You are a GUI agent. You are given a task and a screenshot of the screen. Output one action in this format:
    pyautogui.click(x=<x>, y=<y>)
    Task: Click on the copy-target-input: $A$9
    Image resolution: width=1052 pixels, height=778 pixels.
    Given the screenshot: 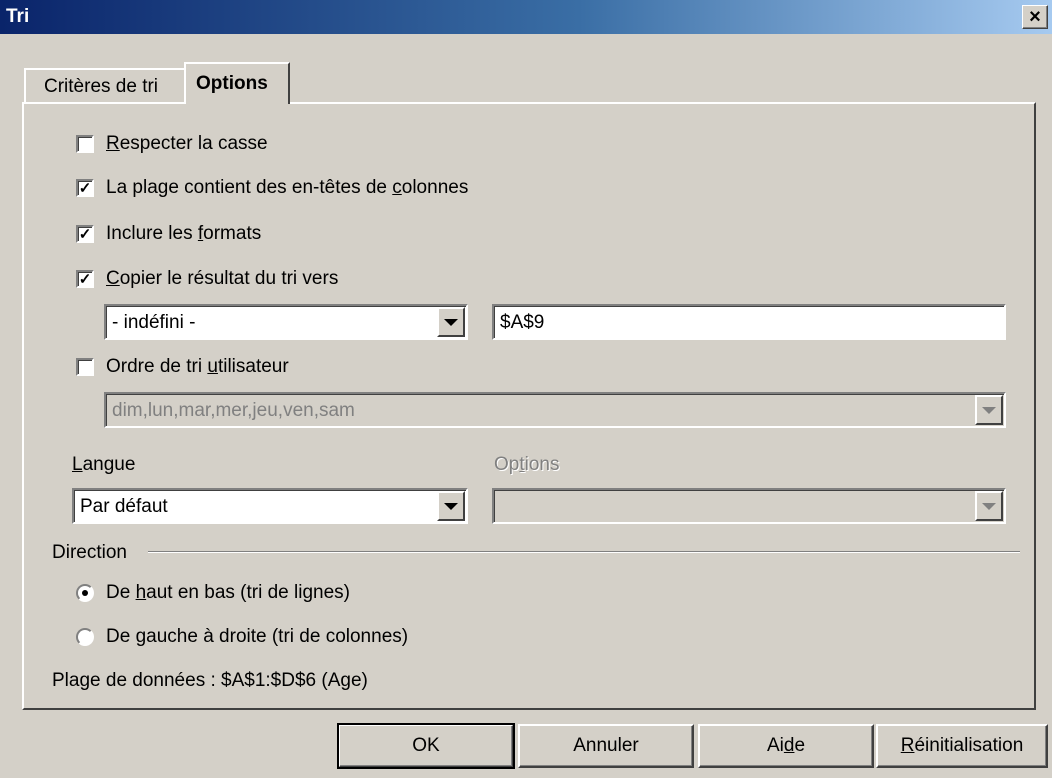 What is the action you would take?
    pyautogui.click(x=749, y=322)
    